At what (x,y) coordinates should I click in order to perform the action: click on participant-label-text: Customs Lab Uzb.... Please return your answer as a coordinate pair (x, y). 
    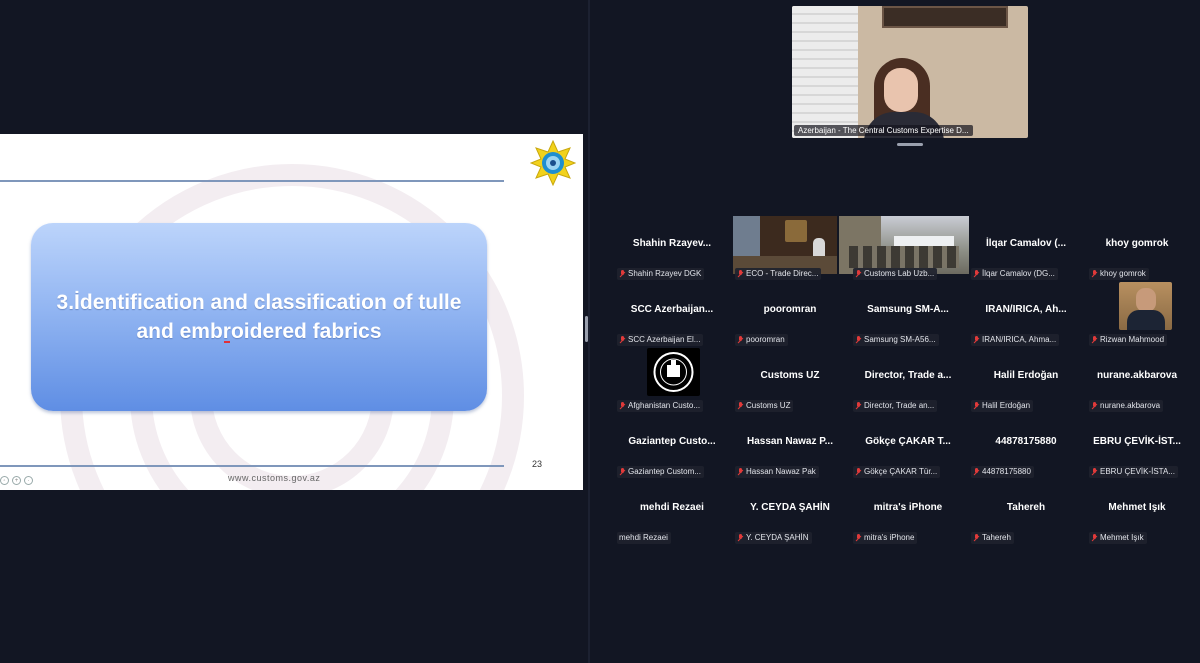
    Looking at the image, I should click on (899, 273).